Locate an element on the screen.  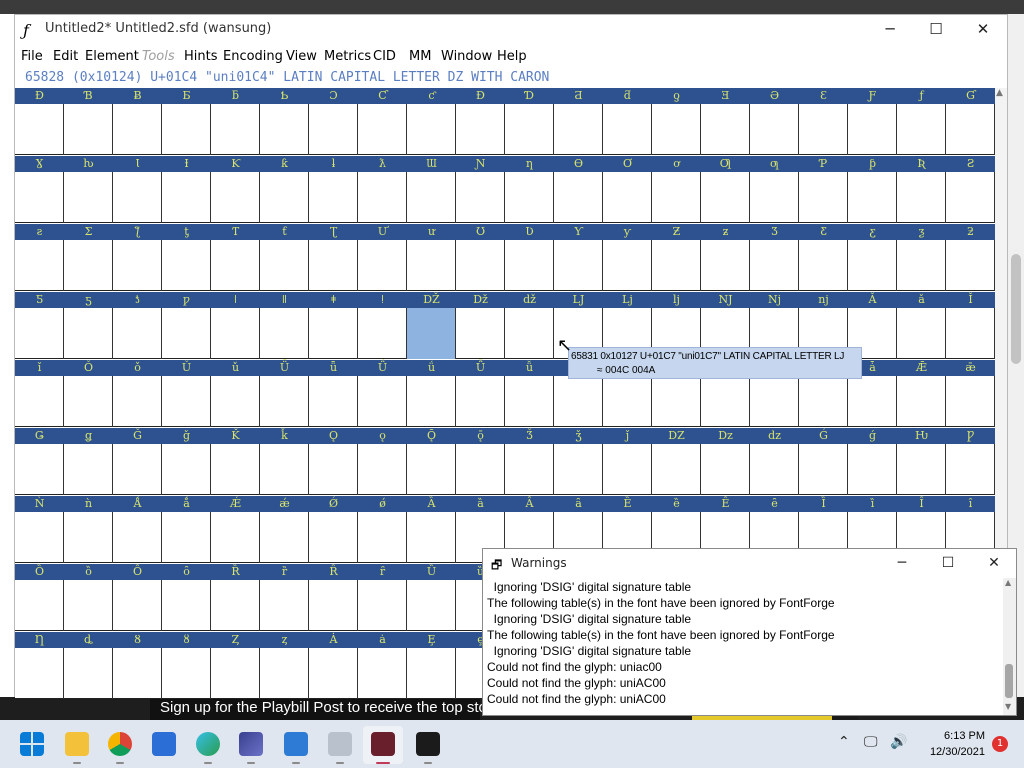
close-button: ✕ is located at coordinates (983, 29).